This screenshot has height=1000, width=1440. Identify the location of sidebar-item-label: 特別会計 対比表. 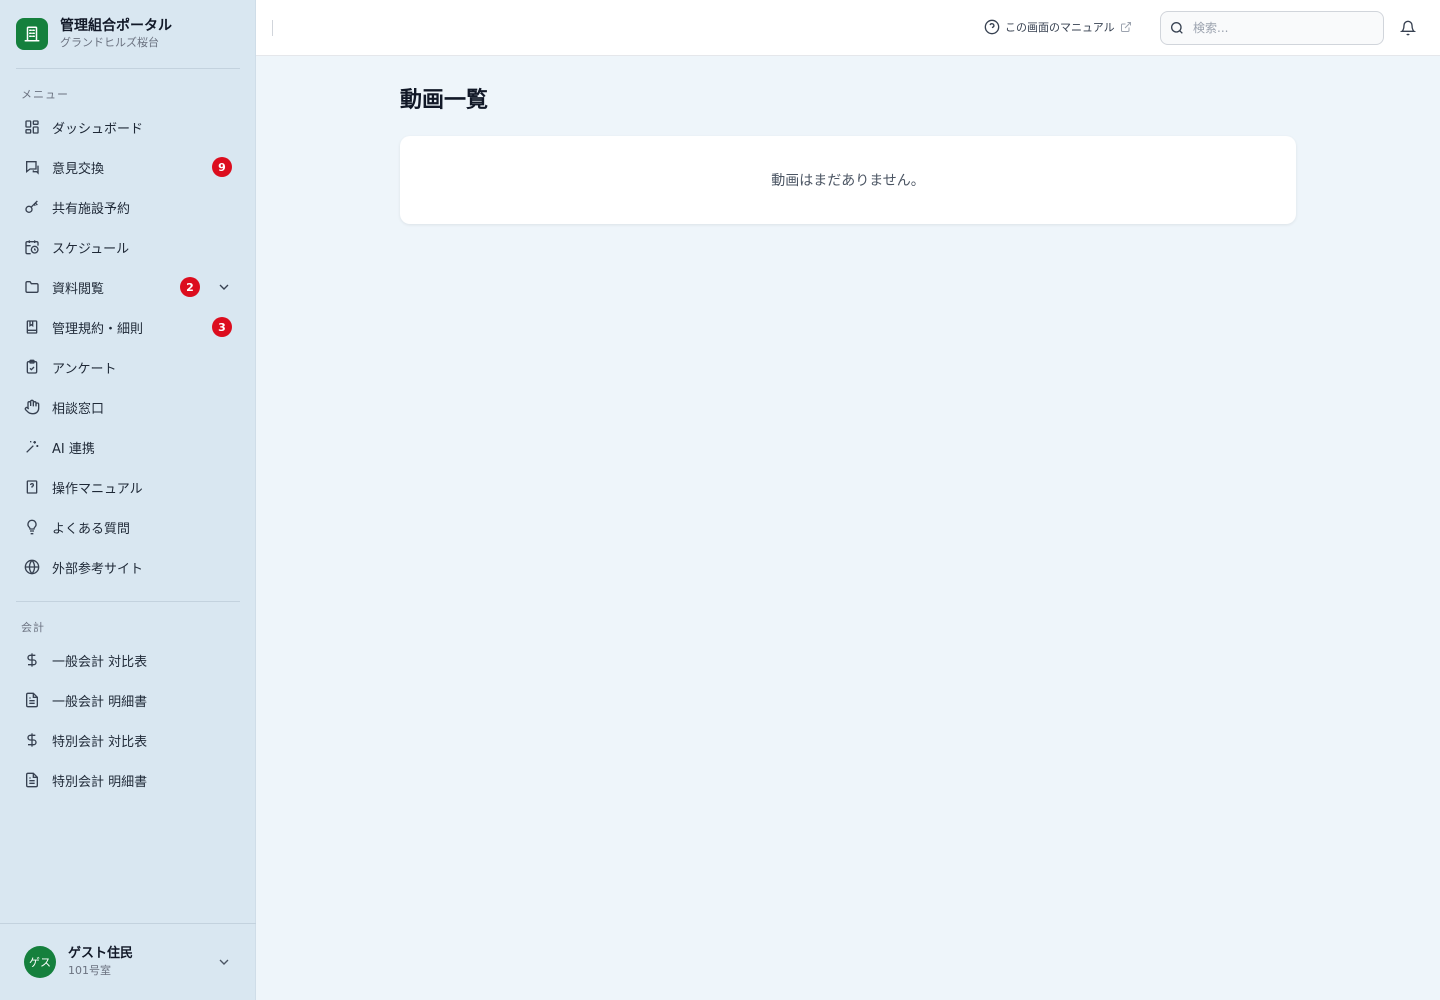
(100, 742).